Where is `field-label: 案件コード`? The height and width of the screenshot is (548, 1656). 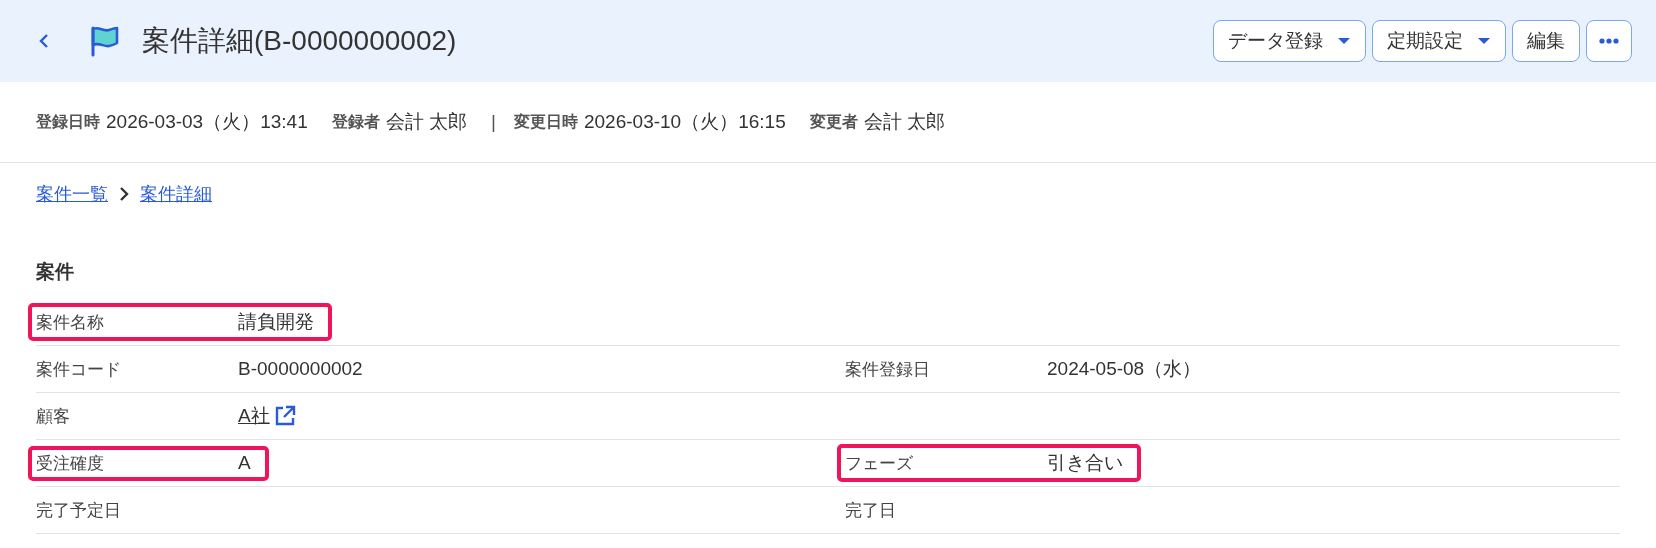 field-label: 案件コード is located at coordinates (79, 369).